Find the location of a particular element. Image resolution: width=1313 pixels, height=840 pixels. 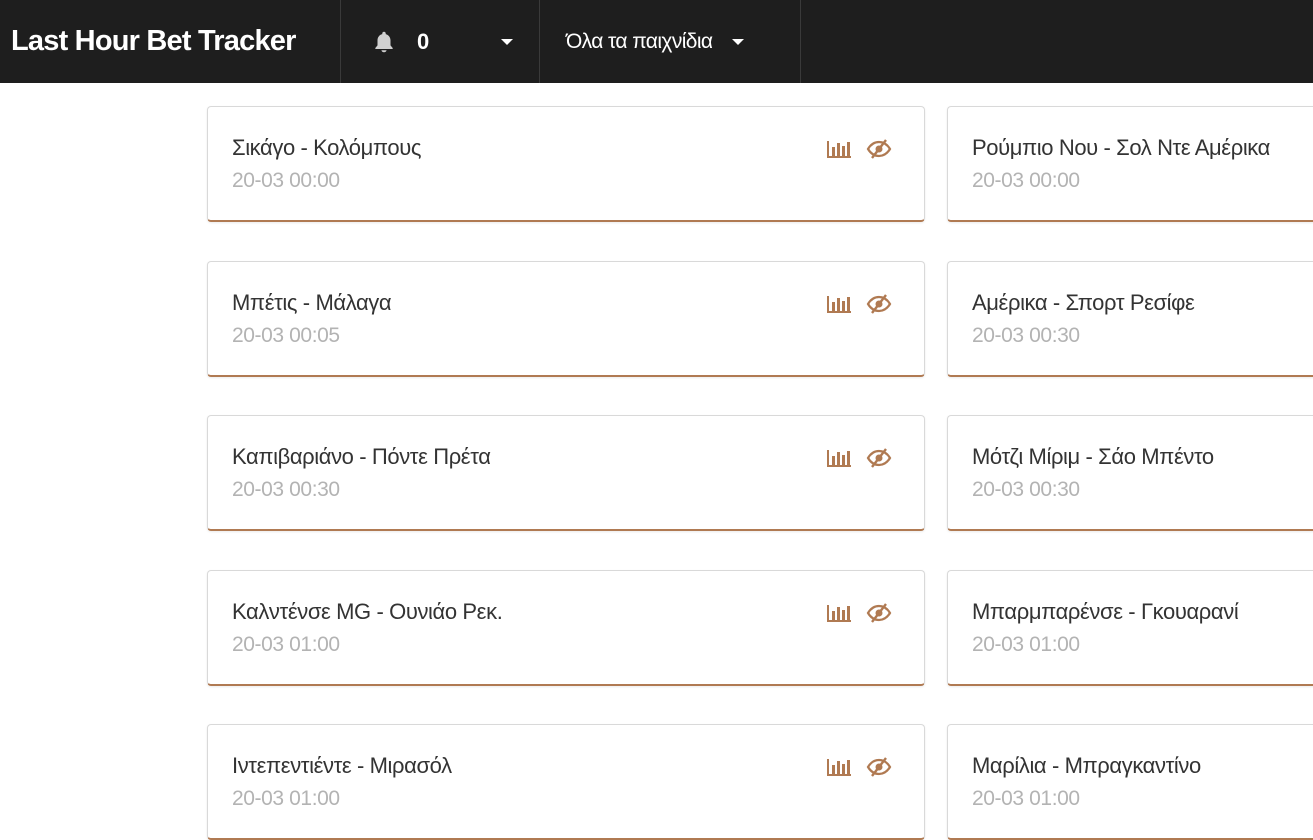

match-title: Μότζι Μίριμ - Σάο Μπέντο is located at coordinates (1093, 456).